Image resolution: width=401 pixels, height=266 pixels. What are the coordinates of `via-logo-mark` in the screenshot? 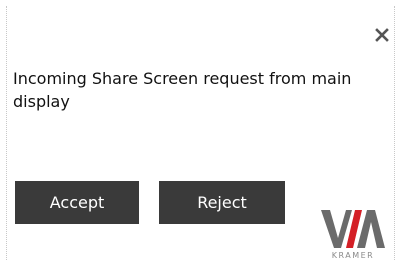 It's located at (353, 229).